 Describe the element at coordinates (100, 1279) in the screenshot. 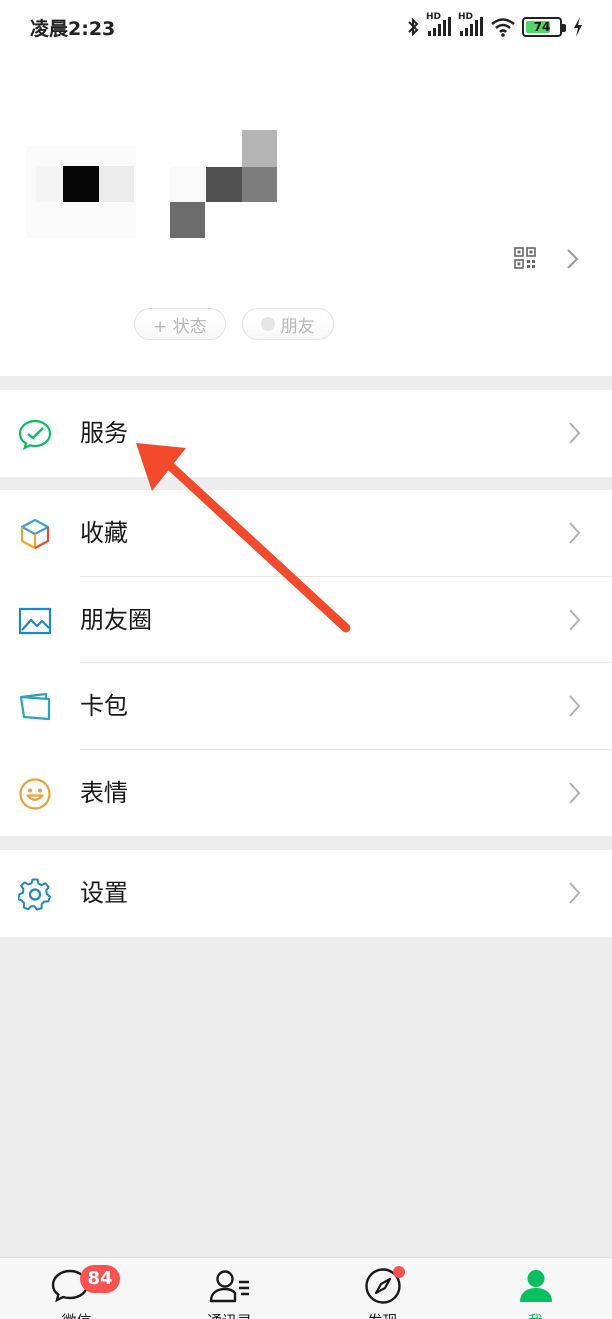

I see `unread-badge: 84` at that location.